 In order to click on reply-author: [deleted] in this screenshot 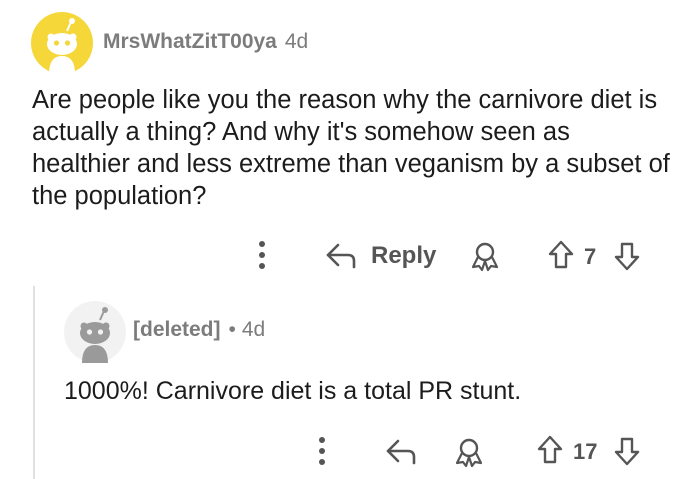, I will do `click(177, 329)`.